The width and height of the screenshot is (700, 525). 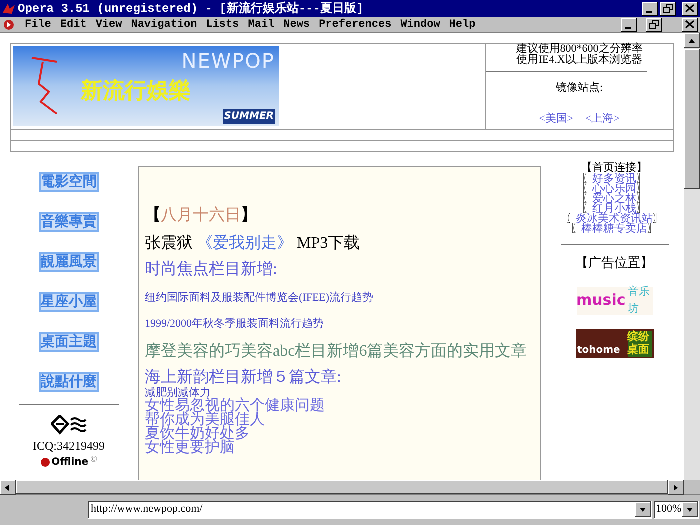 I want to click on site-banner: NEWPOP 新流行娛樂 SUMMER, so click(x=146, y=86).